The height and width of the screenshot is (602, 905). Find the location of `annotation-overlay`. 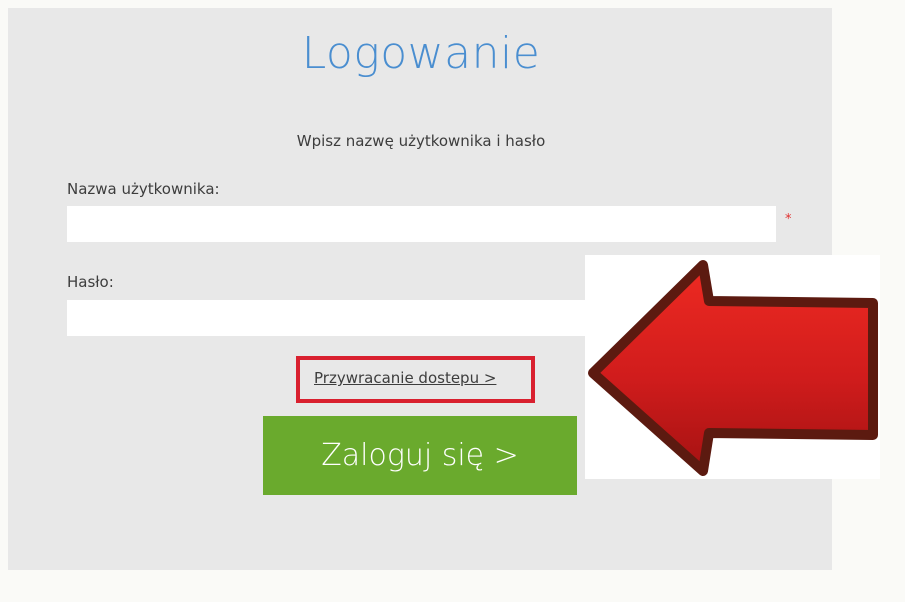

annotation-overlay is located at coordinates (732, 367).